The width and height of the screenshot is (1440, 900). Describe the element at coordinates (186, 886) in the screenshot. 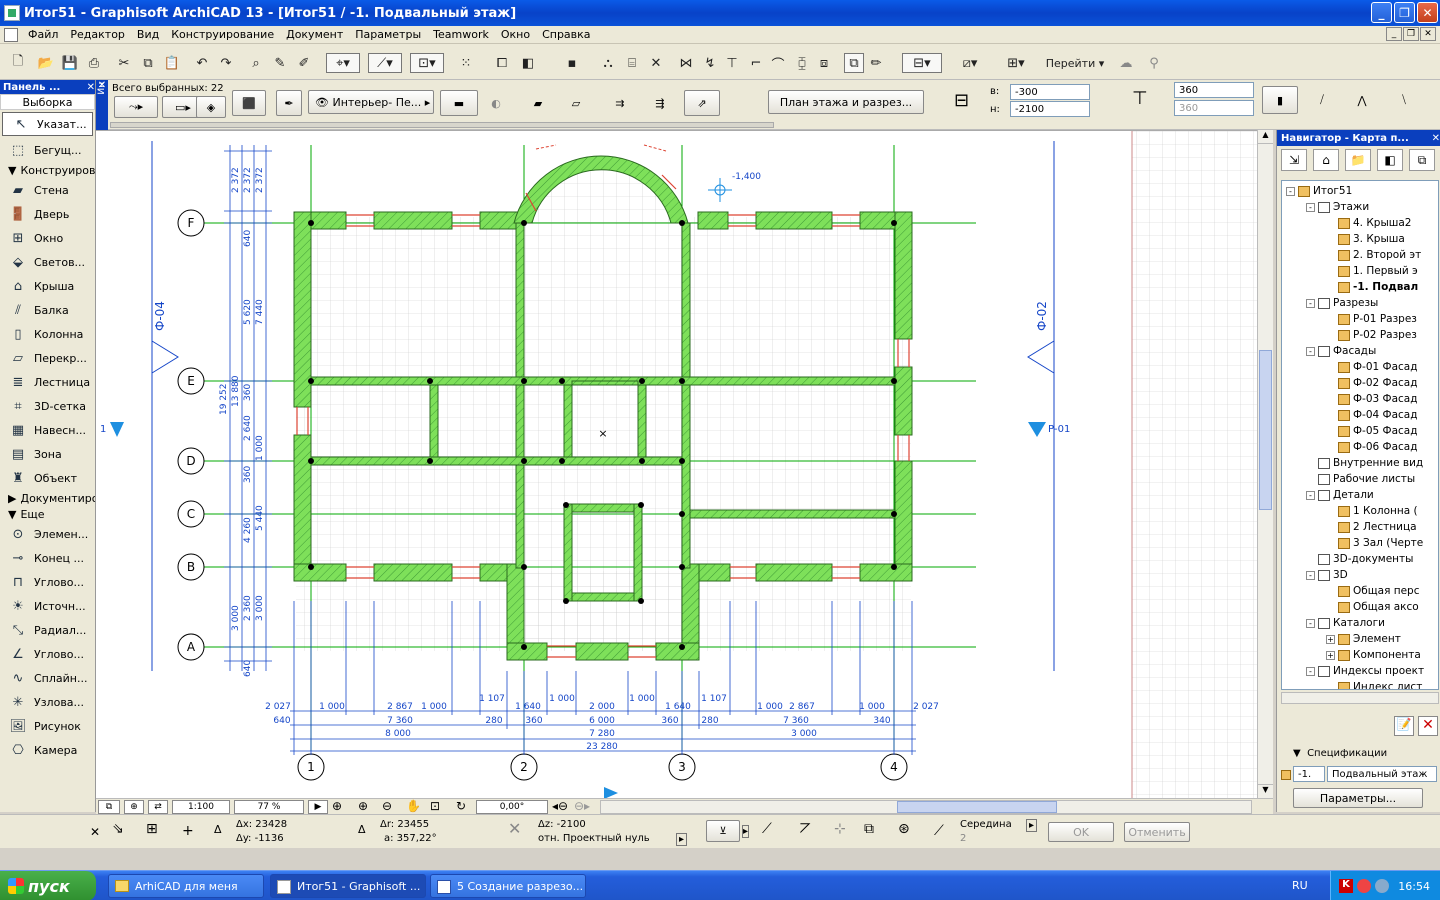

I see `task-arhicad-folder: ArhiCAD для меня` at that location.